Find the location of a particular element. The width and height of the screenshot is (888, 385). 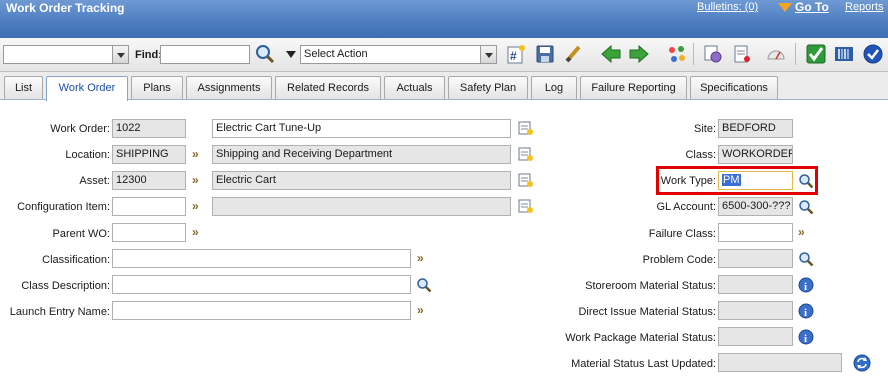

class-field: WORKORDER is located at coordinates (755, 154).